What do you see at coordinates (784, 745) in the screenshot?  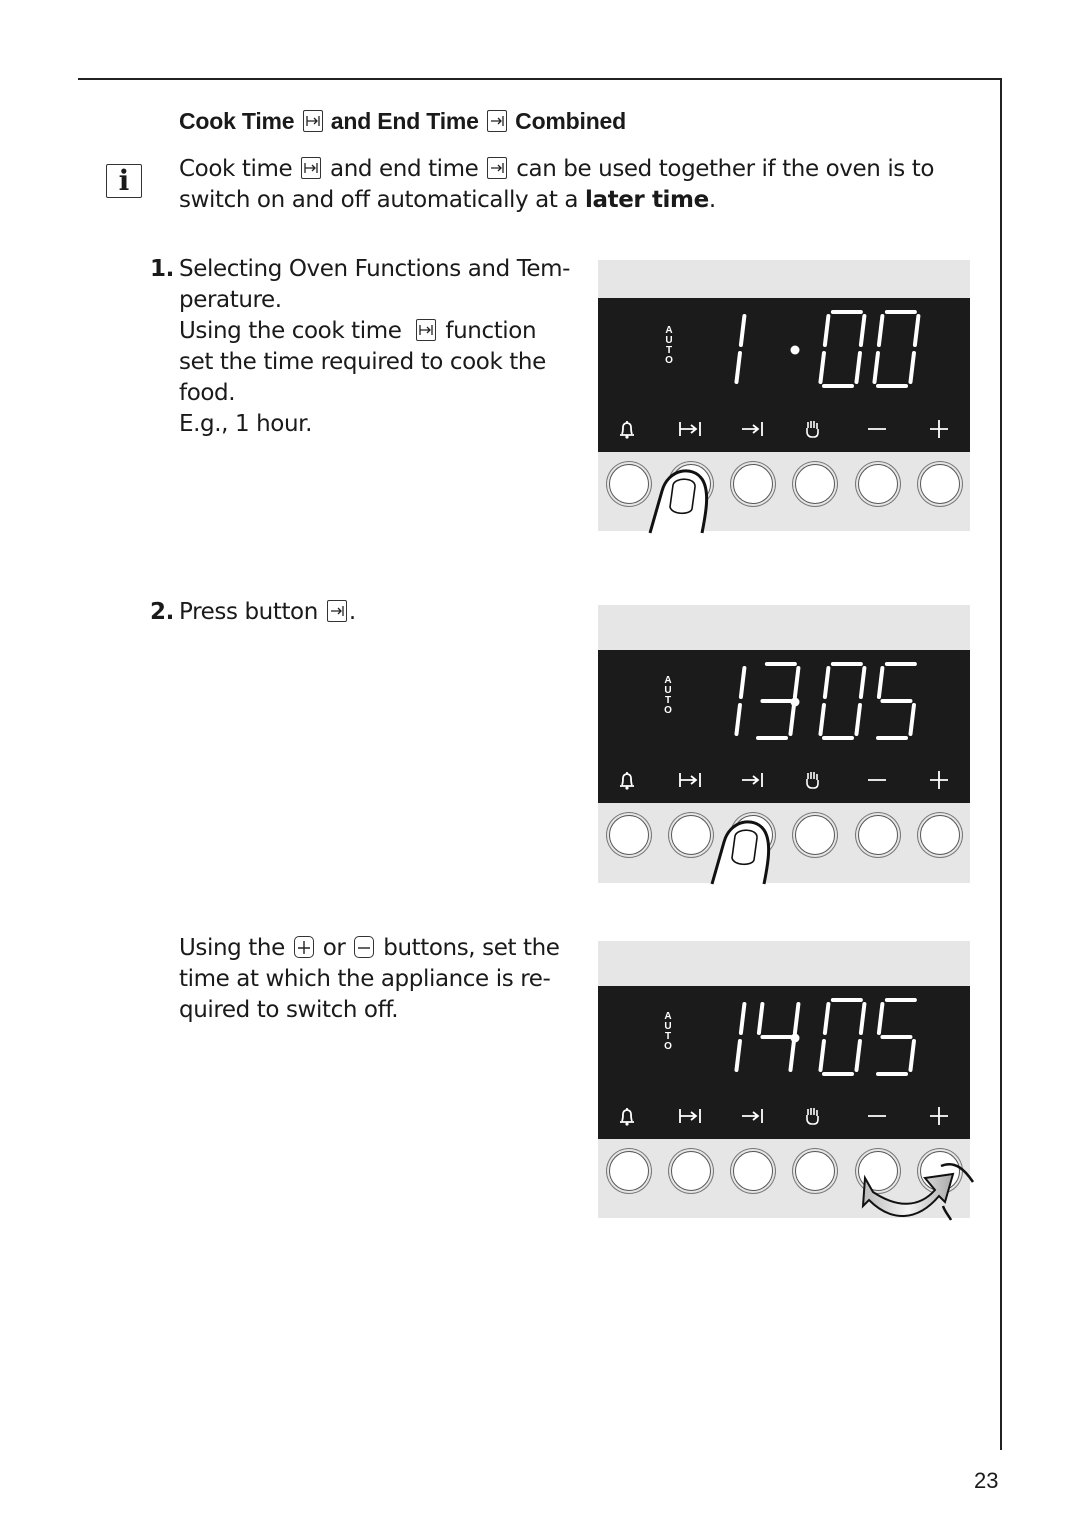 I see `oven-control-panel-2: AUTO13·05` at bounding box center [784, 745].